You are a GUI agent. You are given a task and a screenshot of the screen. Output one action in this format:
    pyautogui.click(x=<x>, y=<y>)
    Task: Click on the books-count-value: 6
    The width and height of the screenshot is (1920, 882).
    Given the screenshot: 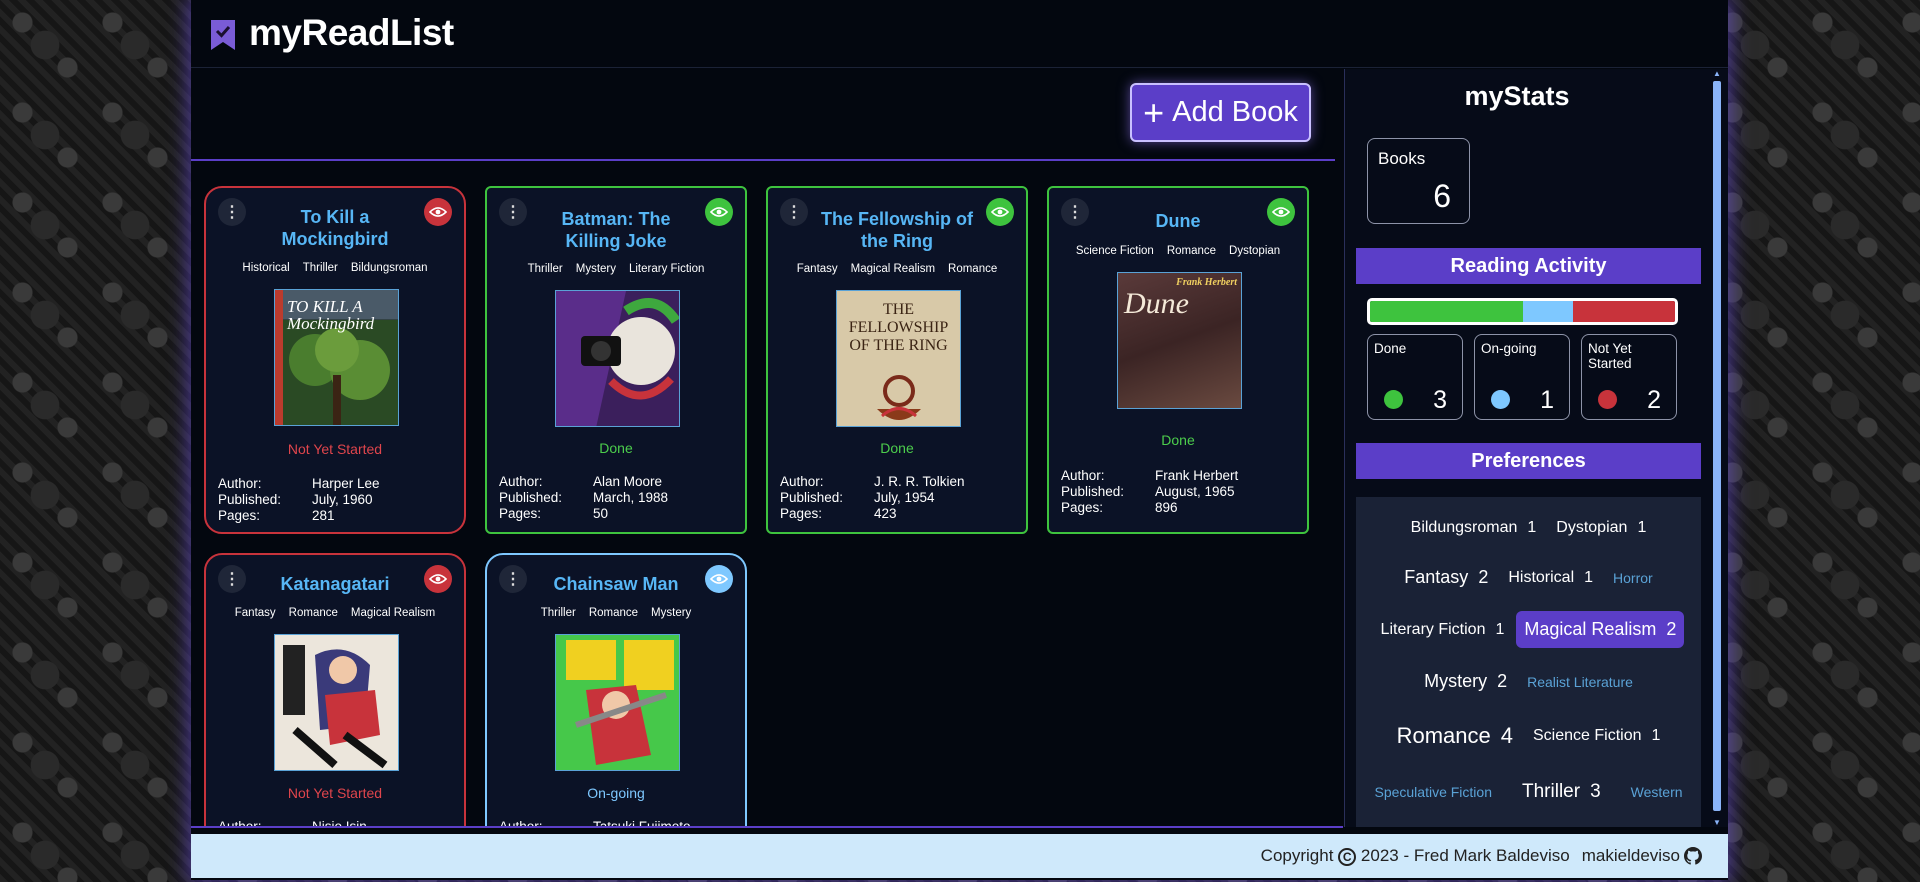 What is the action you would take?
    pyautogui.click(x=1442, y=196)
    